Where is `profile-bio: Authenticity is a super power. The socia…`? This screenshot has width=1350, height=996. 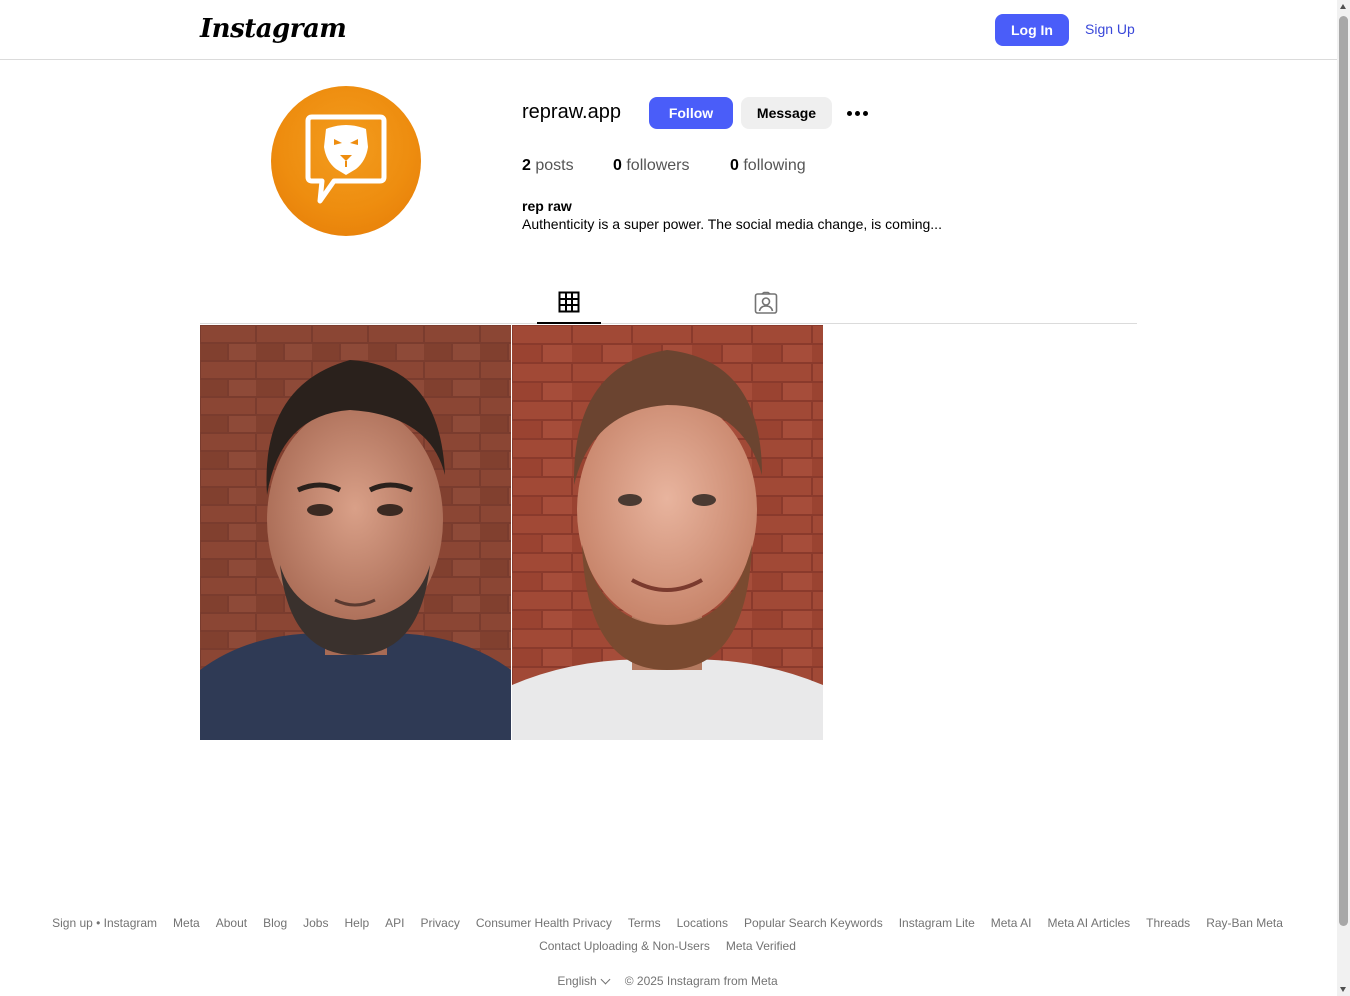
profile-bio: Authenticity is a super power. The socia… is located at coordinates (732, 224).